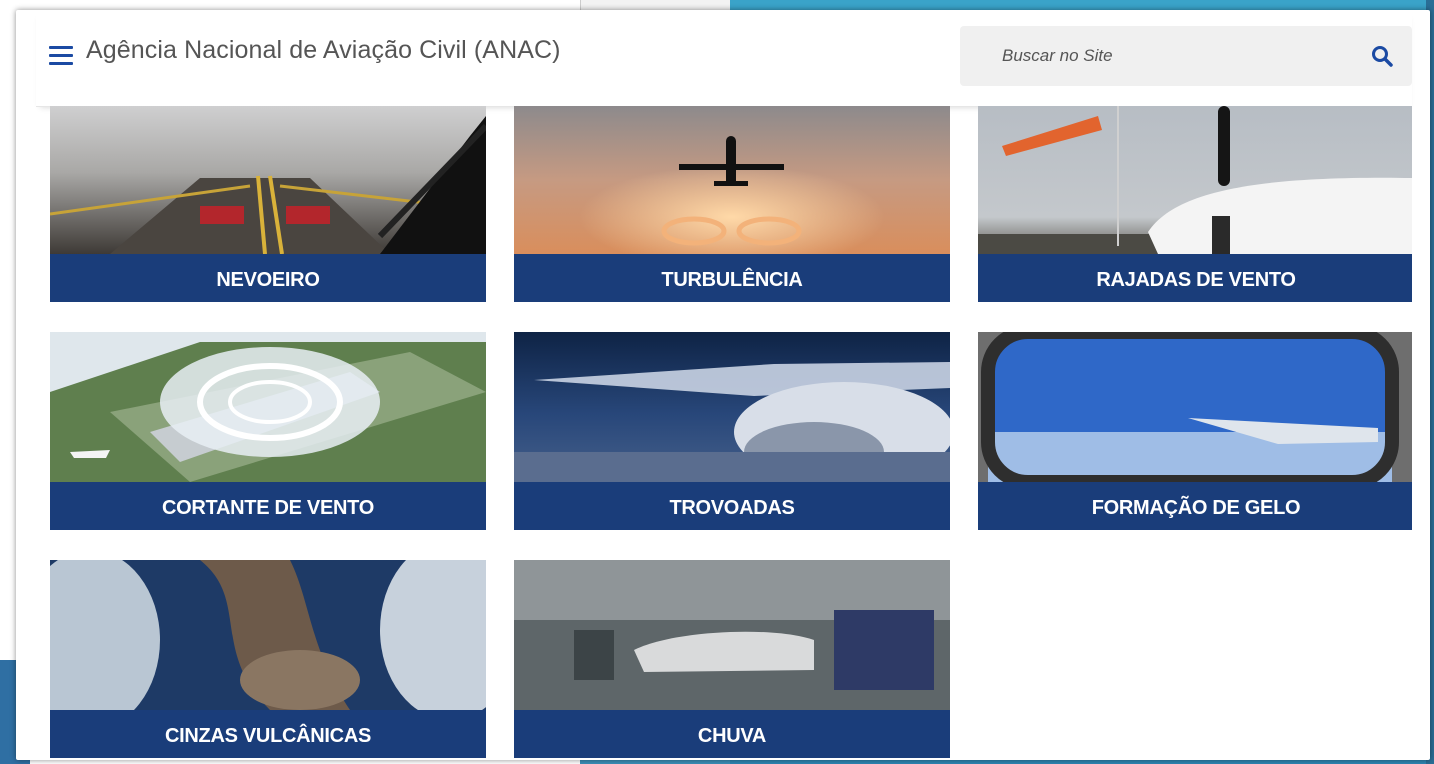 Image resolution: width=1434 pixels, height=764 pixels. I want to click on site-header: Agência Nacional de Aviação Civil (ANAC), so click(724, 58).